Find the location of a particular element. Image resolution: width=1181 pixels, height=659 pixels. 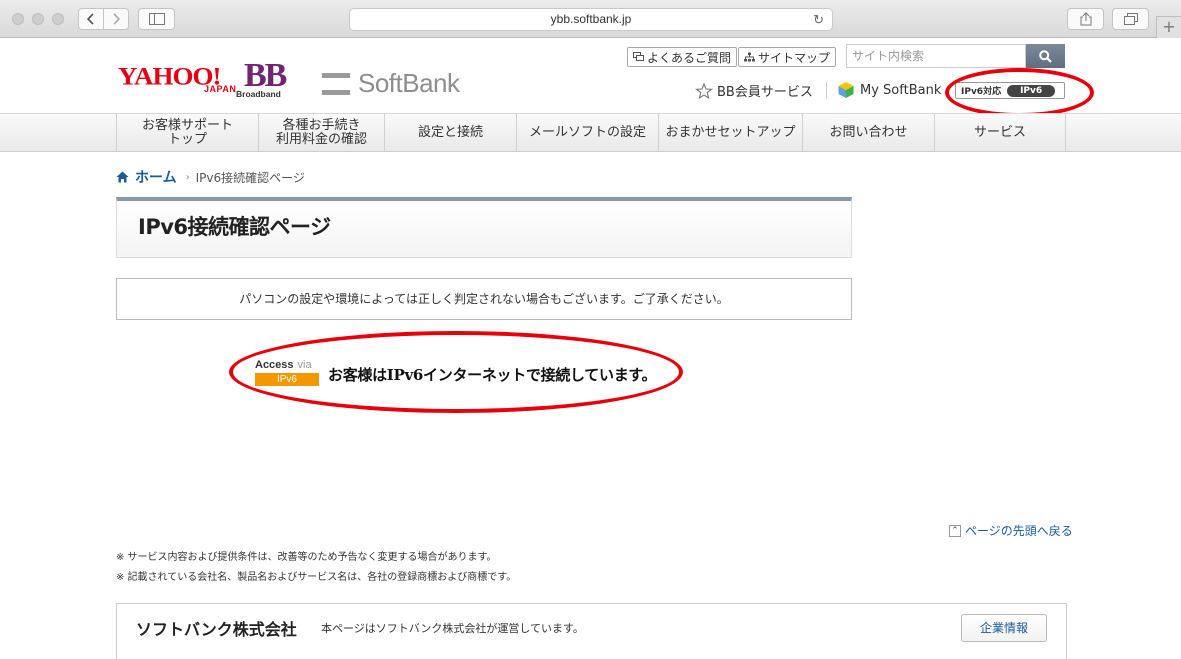

star-icon is located at coordinates (704, 90).